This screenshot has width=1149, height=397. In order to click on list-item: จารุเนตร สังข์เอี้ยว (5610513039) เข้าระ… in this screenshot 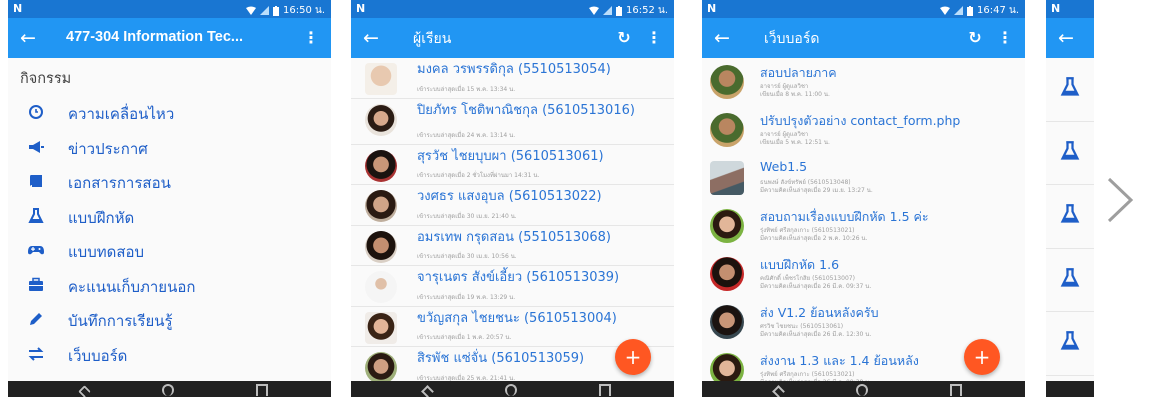, I will do `click(512, 286)`.